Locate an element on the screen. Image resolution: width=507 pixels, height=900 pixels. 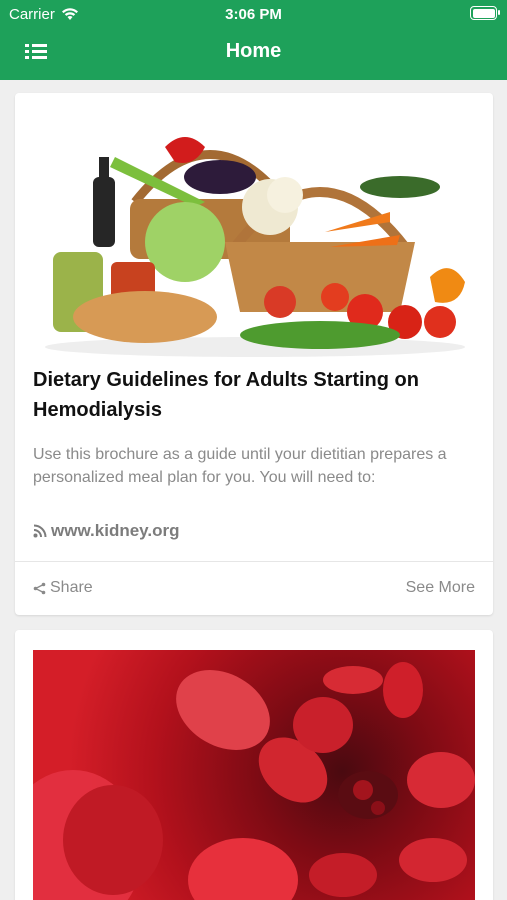
clock: 3:06 PM is located at coordinates (253, 14).